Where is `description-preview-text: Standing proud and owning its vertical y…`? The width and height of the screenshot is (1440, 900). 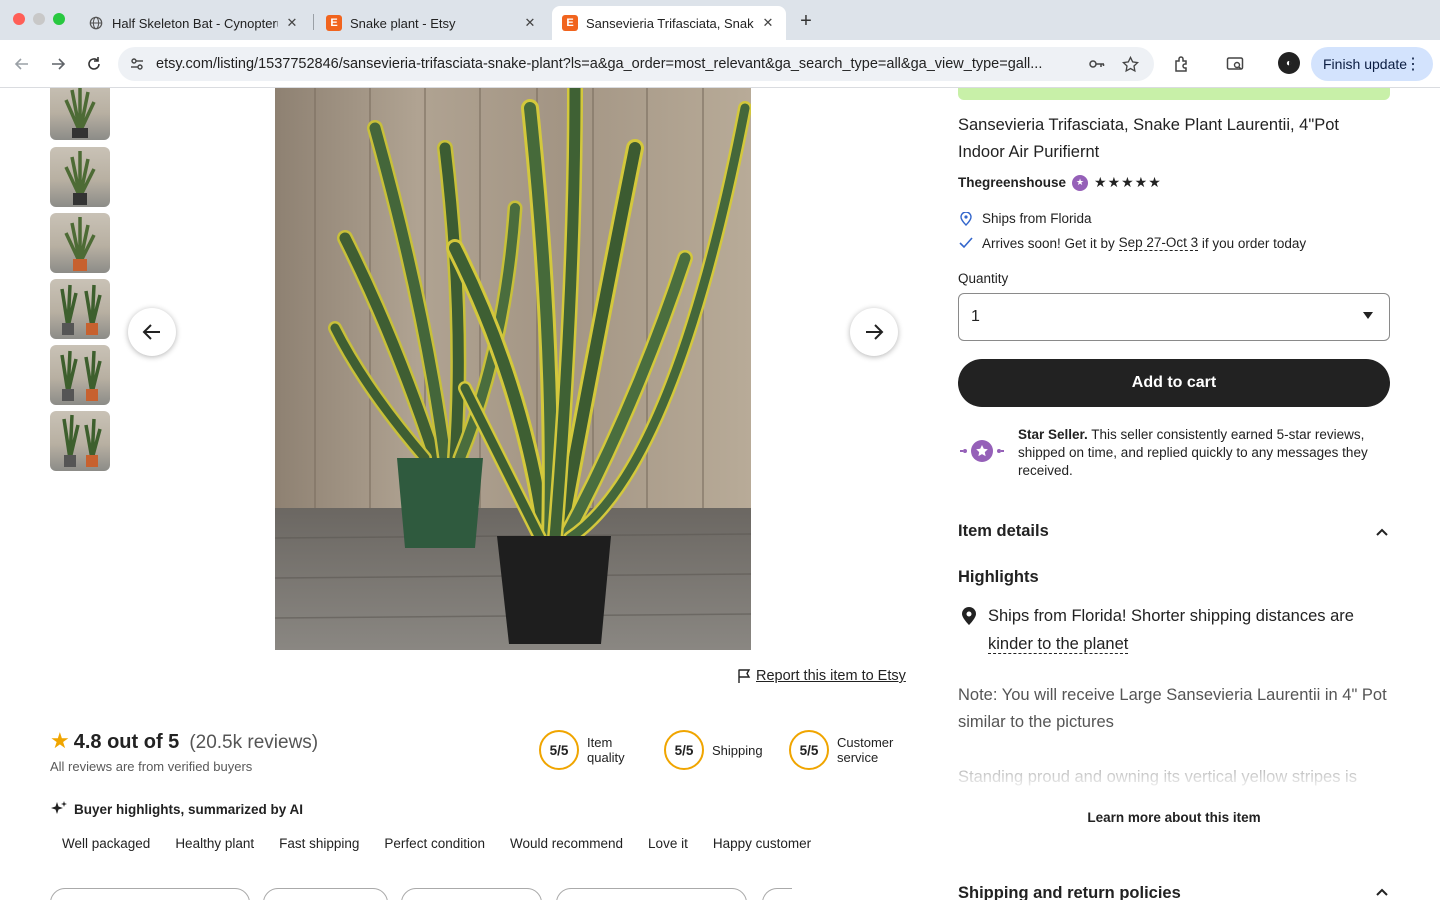
description-preview-text: Standing proud and owning its vertical y… is located at coordinates (1157, 777).